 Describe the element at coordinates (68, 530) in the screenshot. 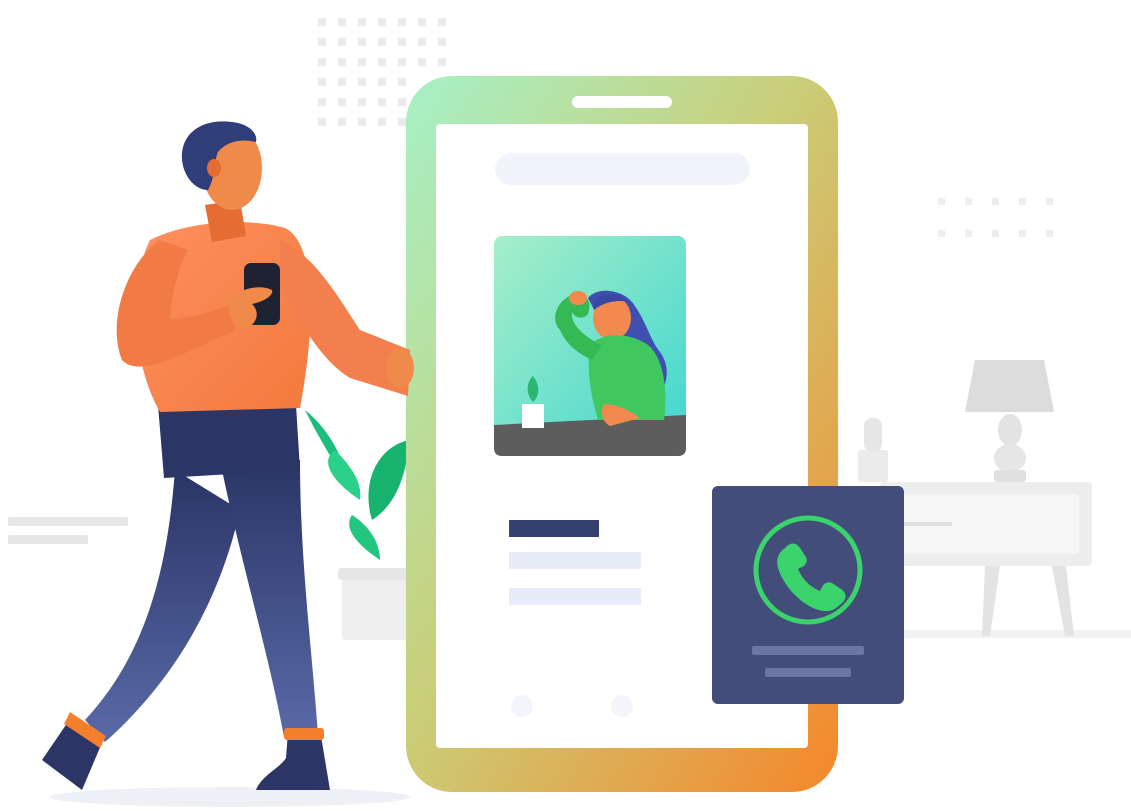

I see `wall-lines` at that location.